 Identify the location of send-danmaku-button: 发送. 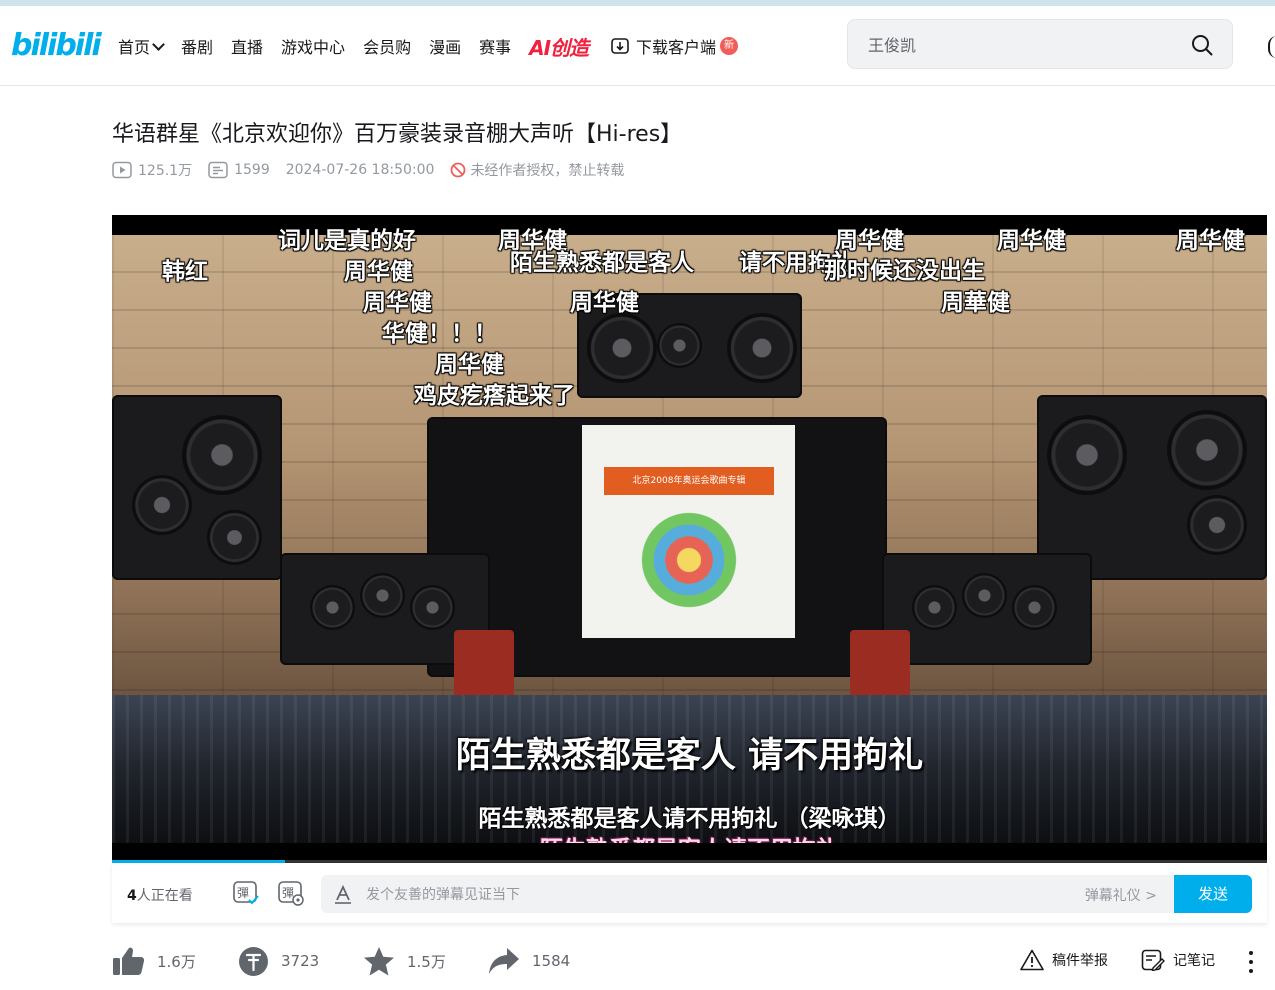
(1213, 894).